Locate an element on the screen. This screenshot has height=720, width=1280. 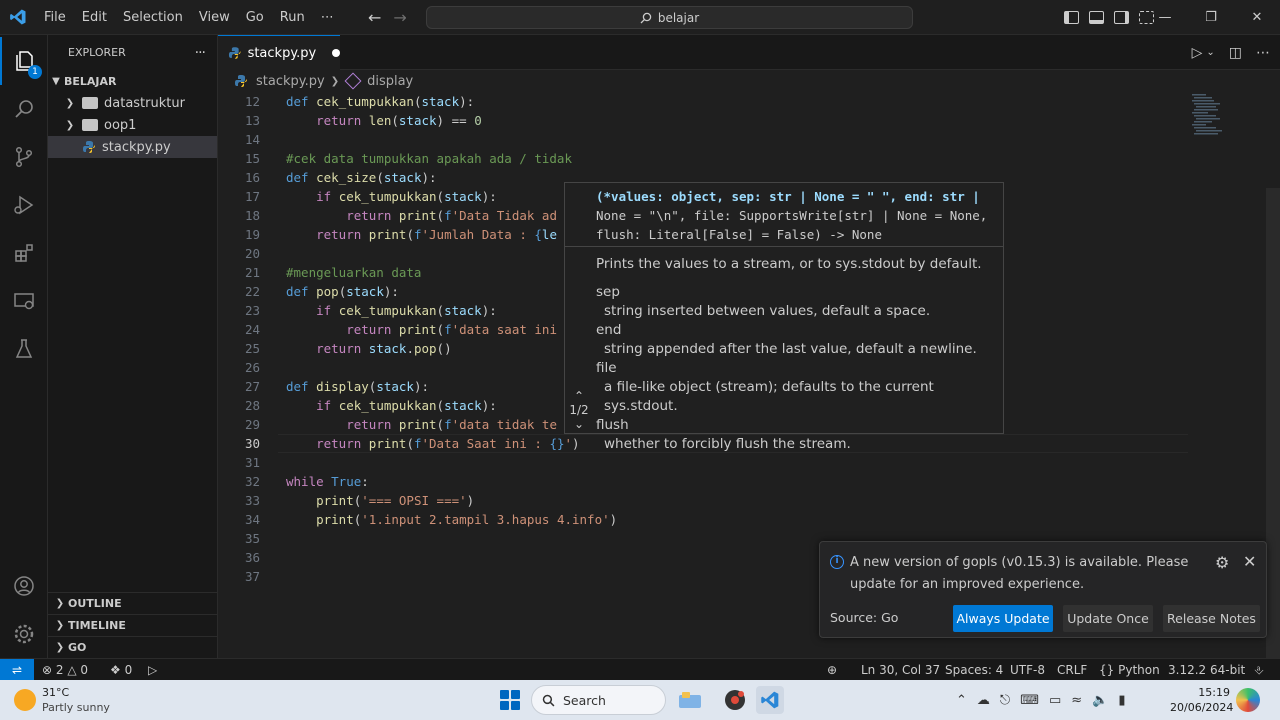
update-once-button: Update Once is located at coordinates (1108, 618).